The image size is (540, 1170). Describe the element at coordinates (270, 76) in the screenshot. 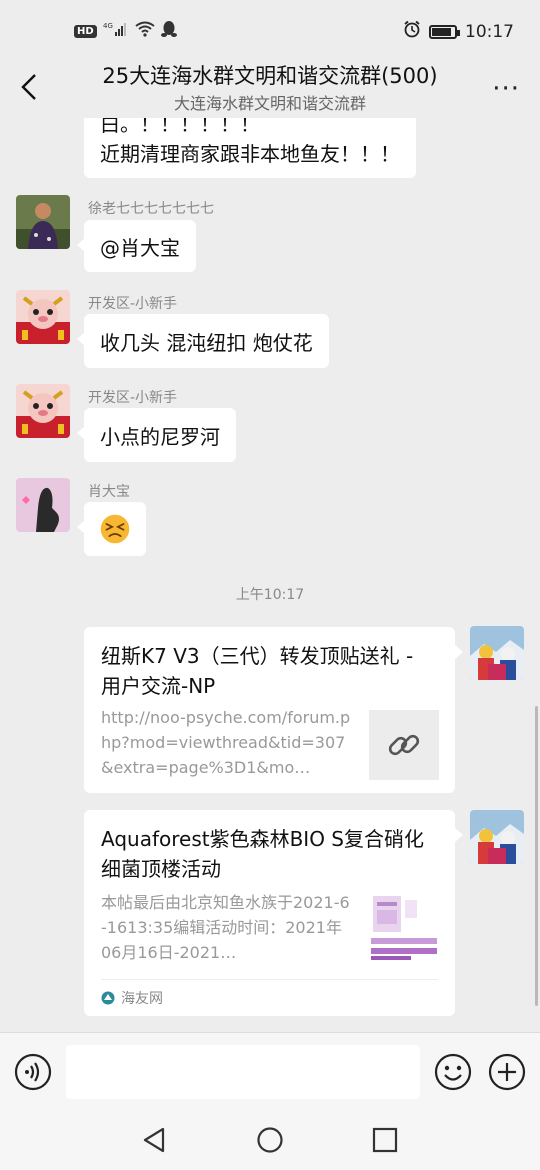

I see `chat-title: 25大连海水群文明和谐交流群(500)` at that location.